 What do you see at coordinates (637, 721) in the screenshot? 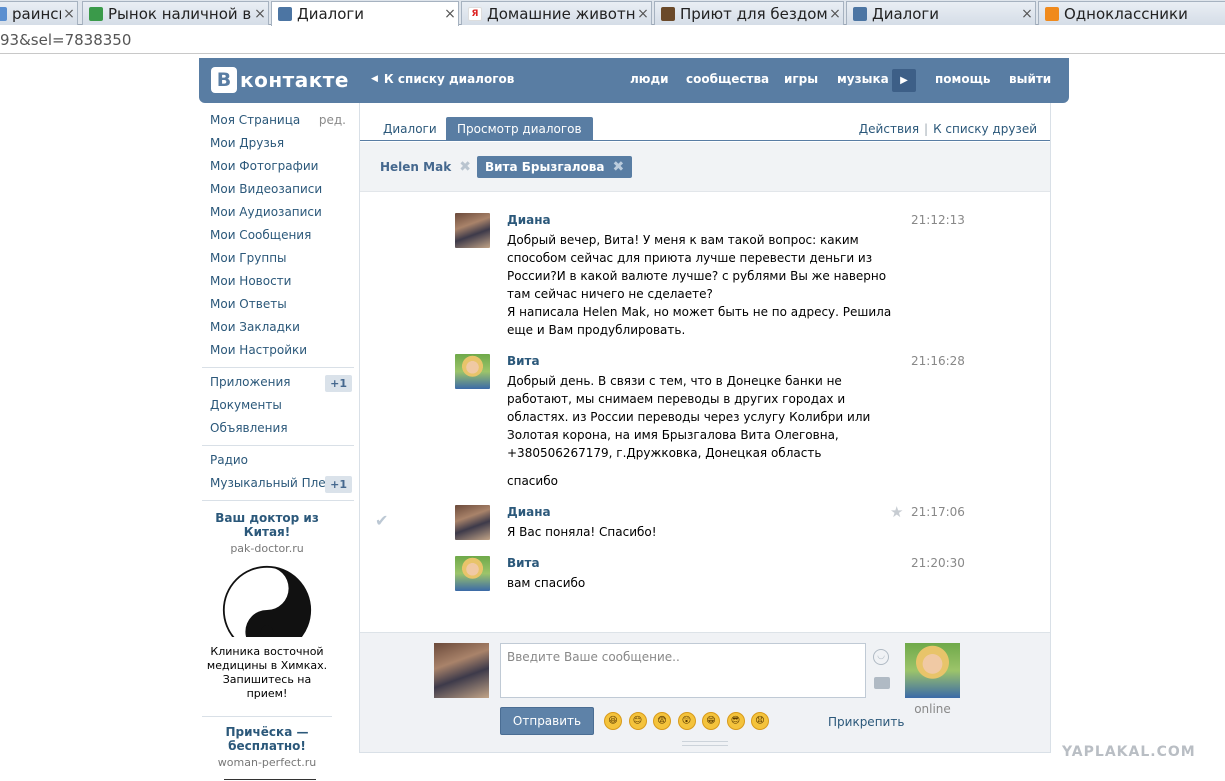
I see `emoji-smile-icon: 😊` at bounding box center [637, 721].